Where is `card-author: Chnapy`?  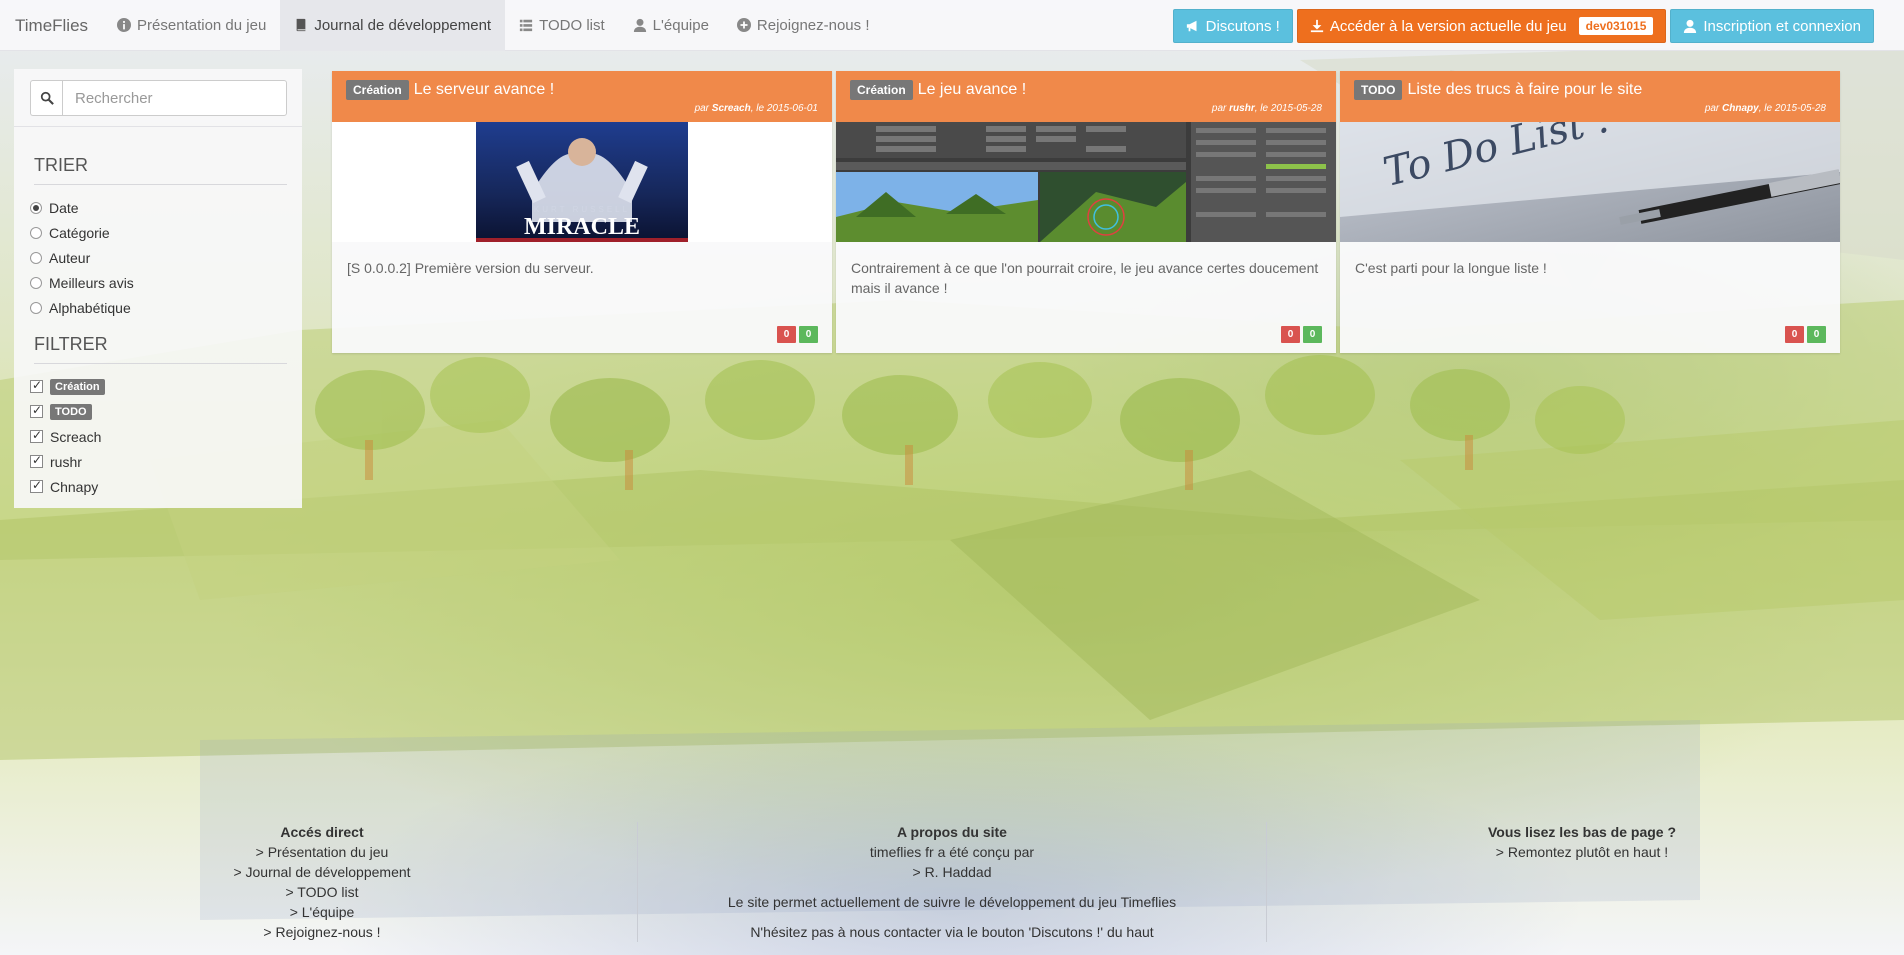
card-author: Chnapy is located at coordinates (1740, 108).